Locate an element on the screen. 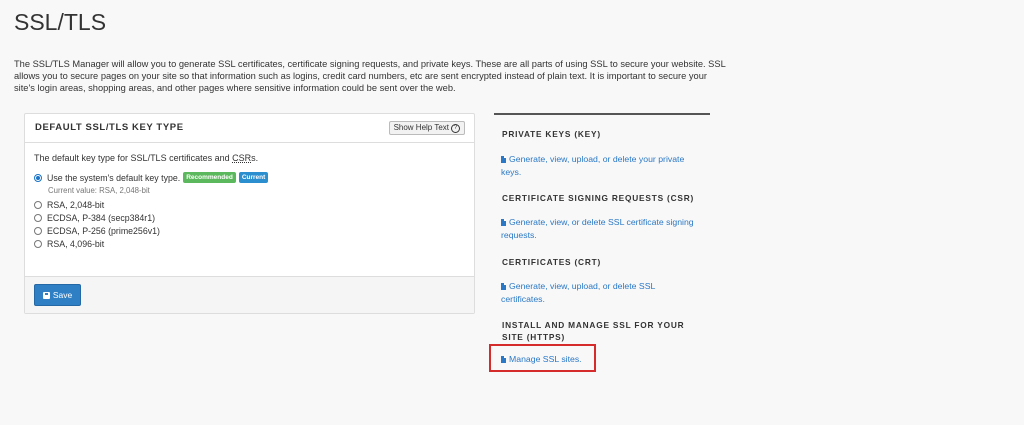 This screenshot has width=1024, height=425. option-label: Use the system's default key type. is located at coordinates (114, 177).